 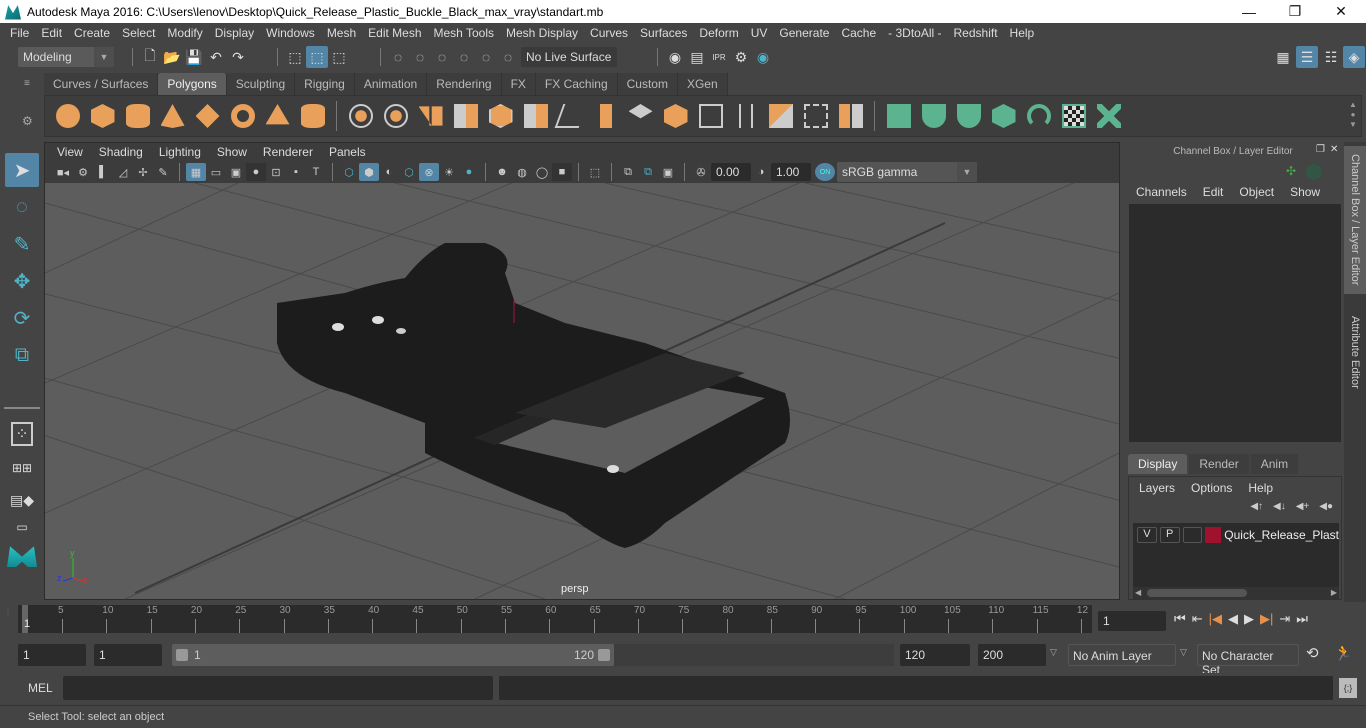 I want to click on gamma-field: 1.00, so click(x=791, y=172).